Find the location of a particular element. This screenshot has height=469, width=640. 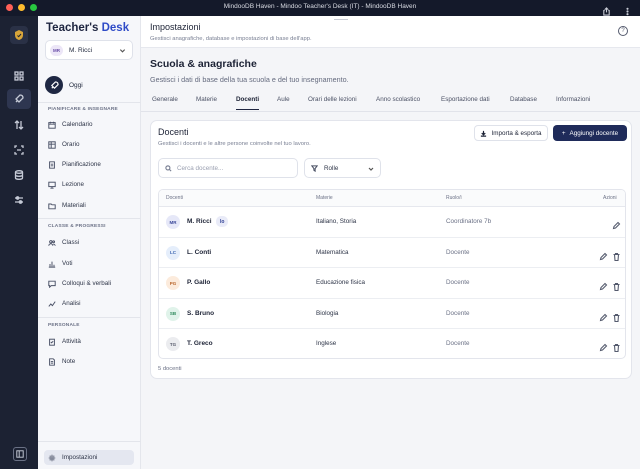

page-title: Scuola & anagrafiche is located at coordinates (203, 64).